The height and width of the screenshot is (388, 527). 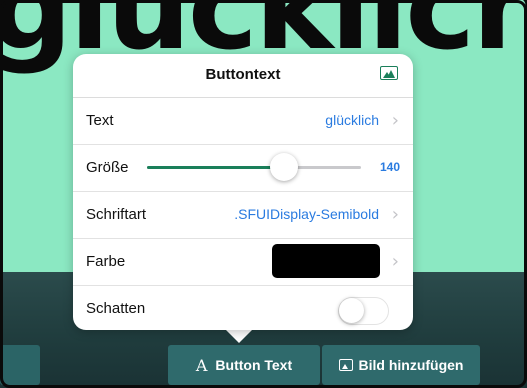 I want to click on button-text-button: A Button Text, so click(x=244, y=365).